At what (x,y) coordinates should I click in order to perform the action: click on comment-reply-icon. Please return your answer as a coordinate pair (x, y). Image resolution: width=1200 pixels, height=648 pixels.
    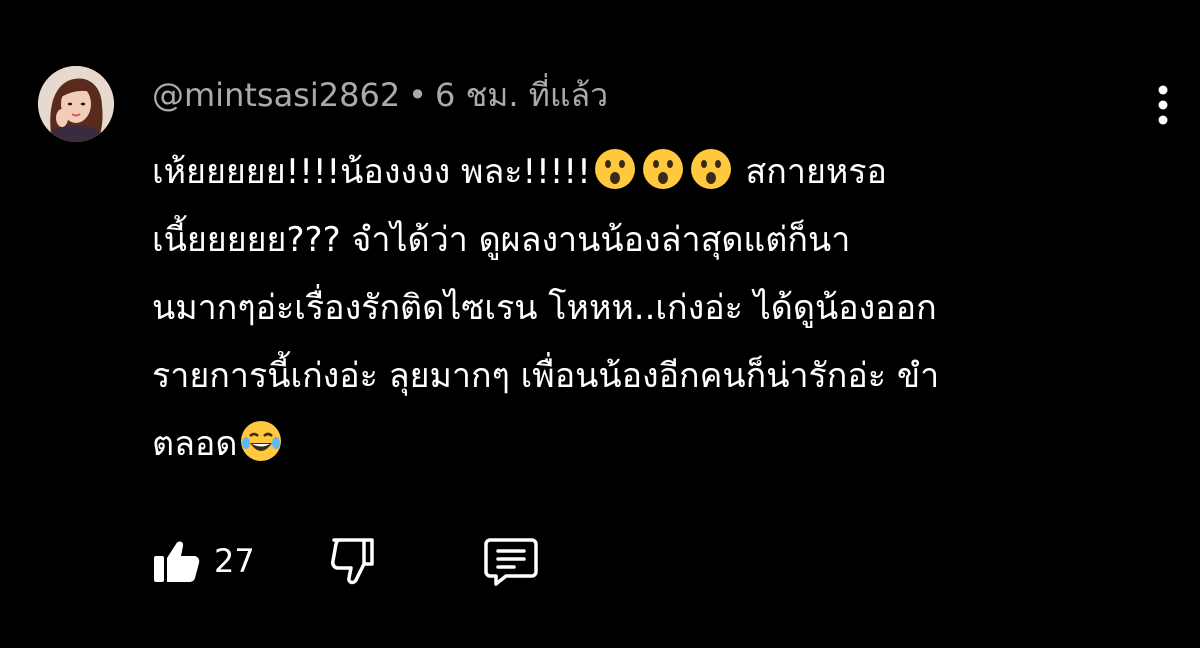
    Looking at the image, I should click on (511, 562).